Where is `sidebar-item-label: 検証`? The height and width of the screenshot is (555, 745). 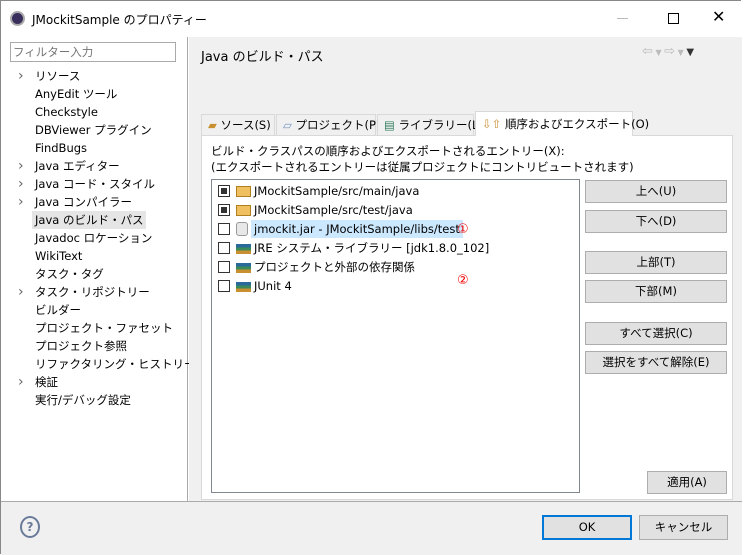 sidebar-item-label: 検証 is located at coordinates (46, 382).